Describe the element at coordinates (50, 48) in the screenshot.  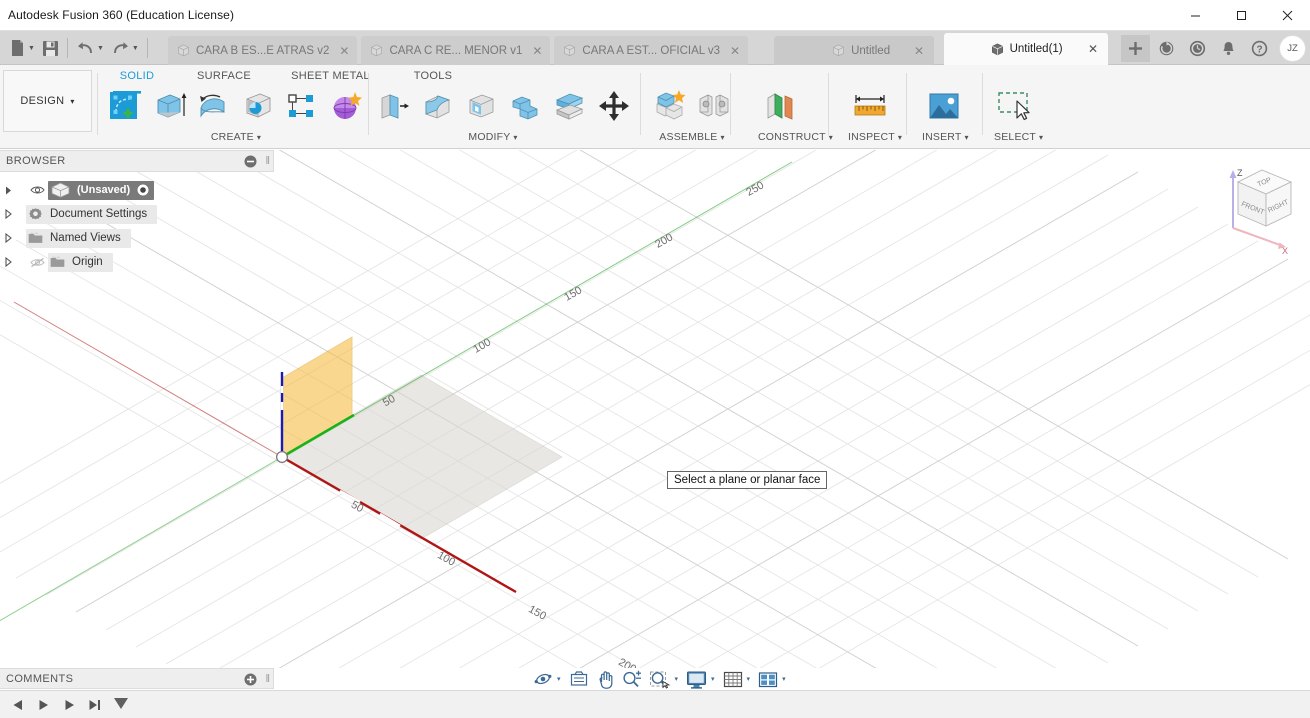
I see `save-button` at that location.